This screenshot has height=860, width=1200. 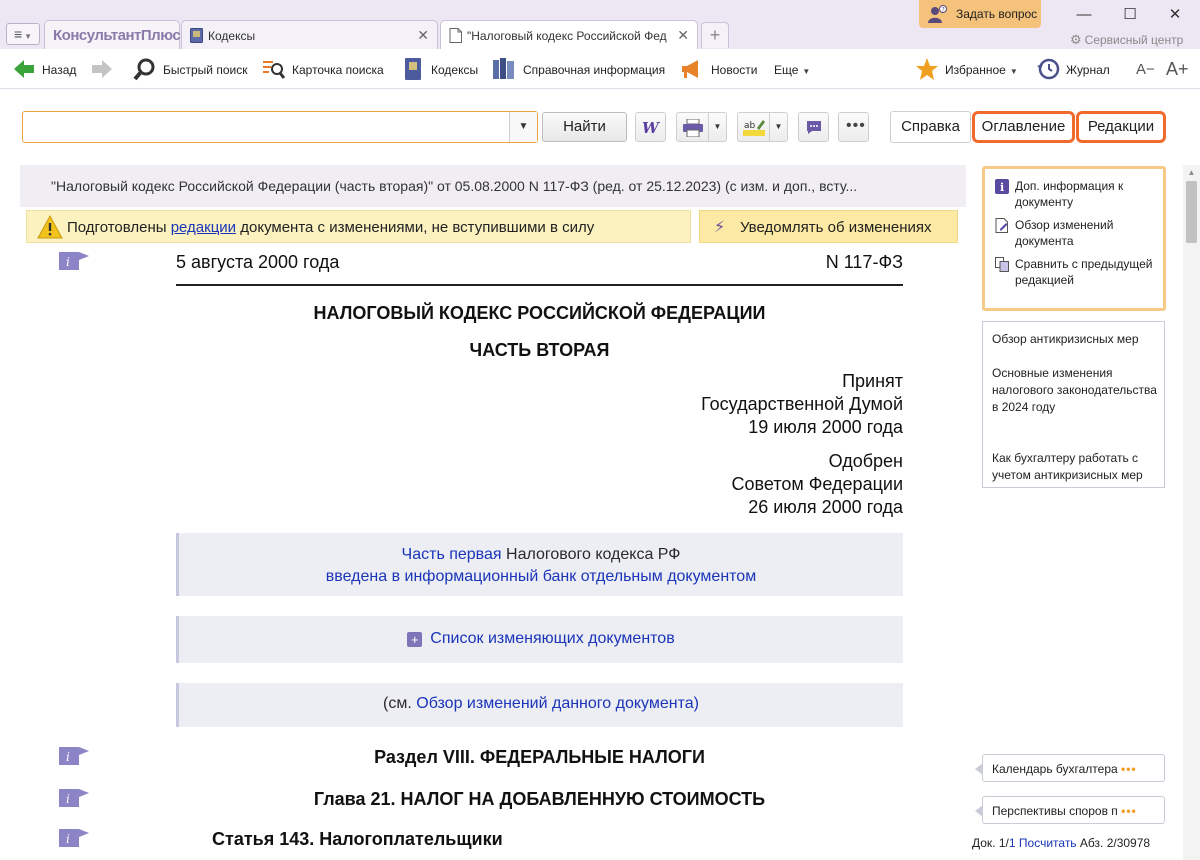 I want to click on related-link-anticrisis: Обзор антикризисных мер, so click(x=1075, y=339).